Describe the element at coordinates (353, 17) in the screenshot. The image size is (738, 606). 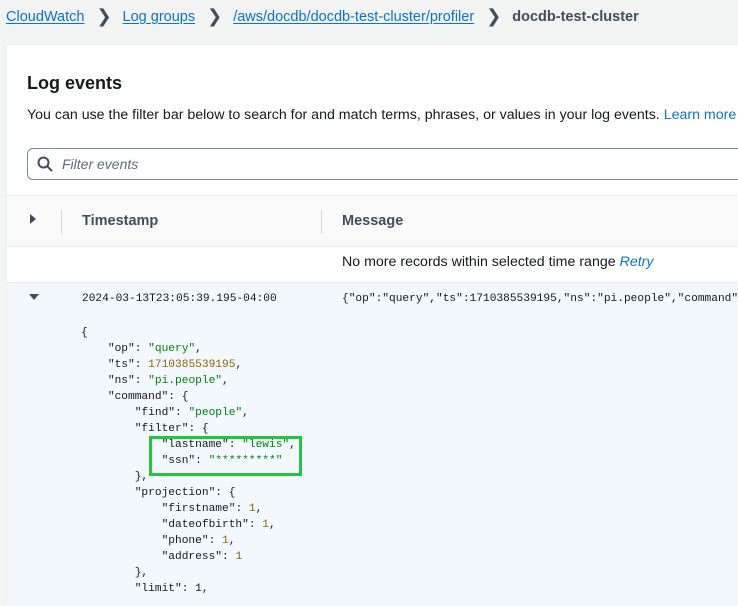
I see `breadcrumb-log-group: /aws/docdb/docdb-test-cluster/profiler` at that location.